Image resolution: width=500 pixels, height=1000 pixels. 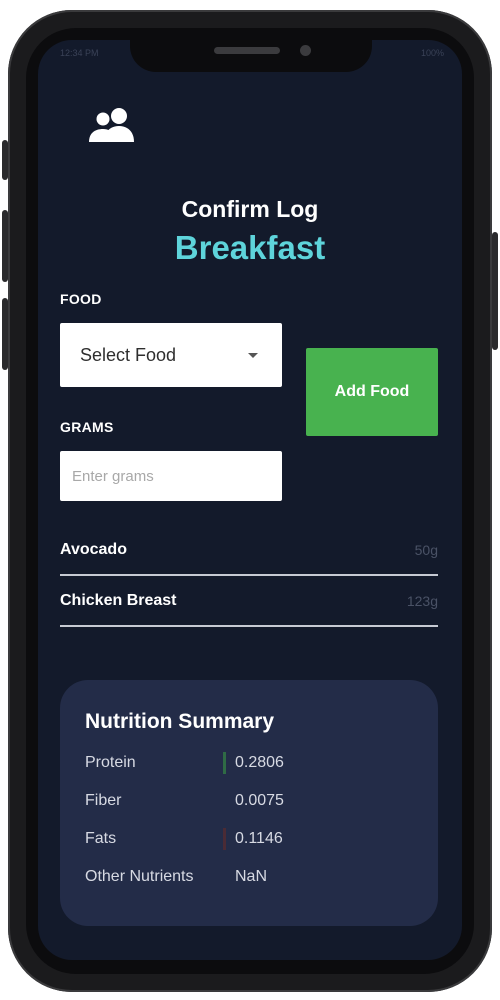 What do you see at coordinates (432, 53) in the screenshot?
I see `status-battery: 100%` at bounding box center [432, 53].